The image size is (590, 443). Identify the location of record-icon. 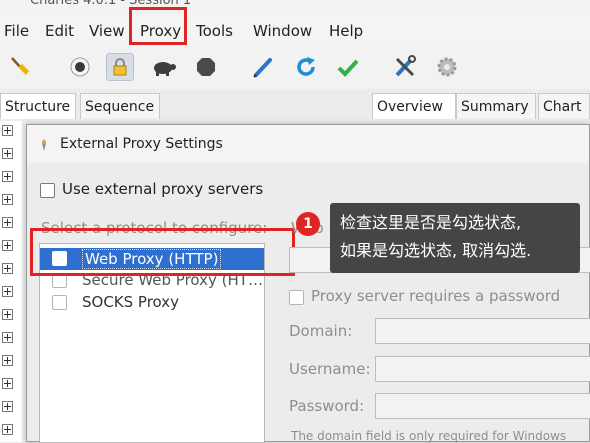
(80, 67).